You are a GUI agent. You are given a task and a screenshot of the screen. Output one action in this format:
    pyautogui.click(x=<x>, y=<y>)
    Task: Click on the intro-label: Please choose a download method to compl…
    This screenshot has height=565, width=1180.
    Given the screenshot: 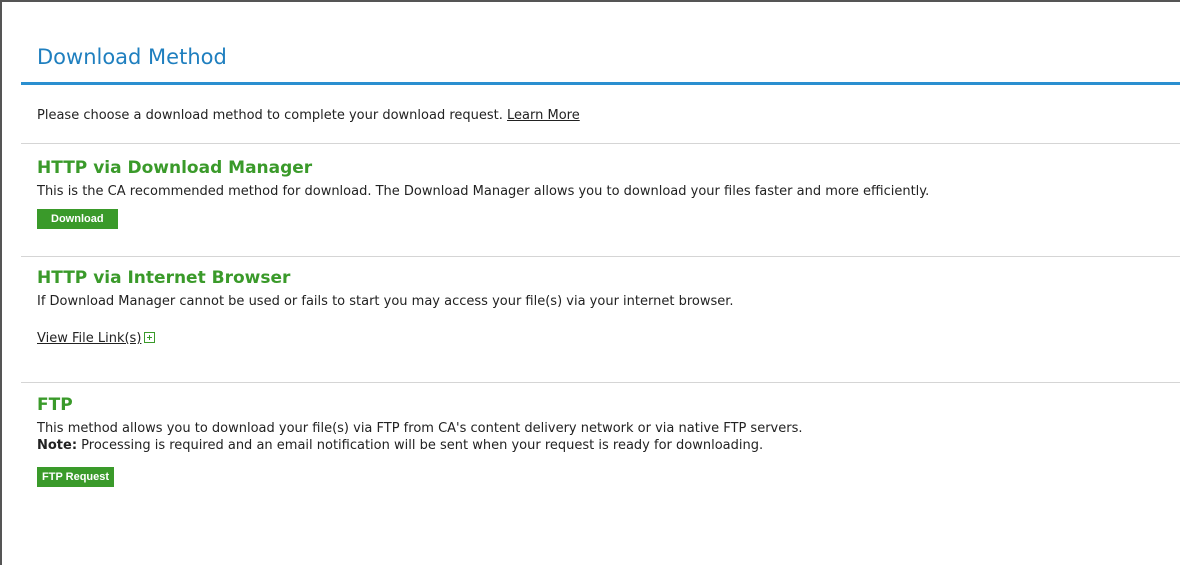 What is the action you would take?
    pyautogui.click(x=270, y=115)
    